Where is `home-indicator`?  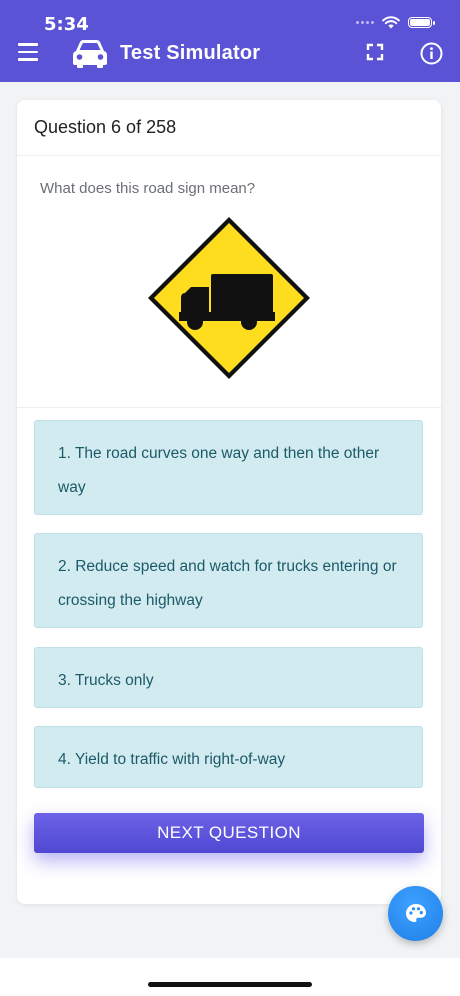
home-indicator is located at coordinates (230, 984).